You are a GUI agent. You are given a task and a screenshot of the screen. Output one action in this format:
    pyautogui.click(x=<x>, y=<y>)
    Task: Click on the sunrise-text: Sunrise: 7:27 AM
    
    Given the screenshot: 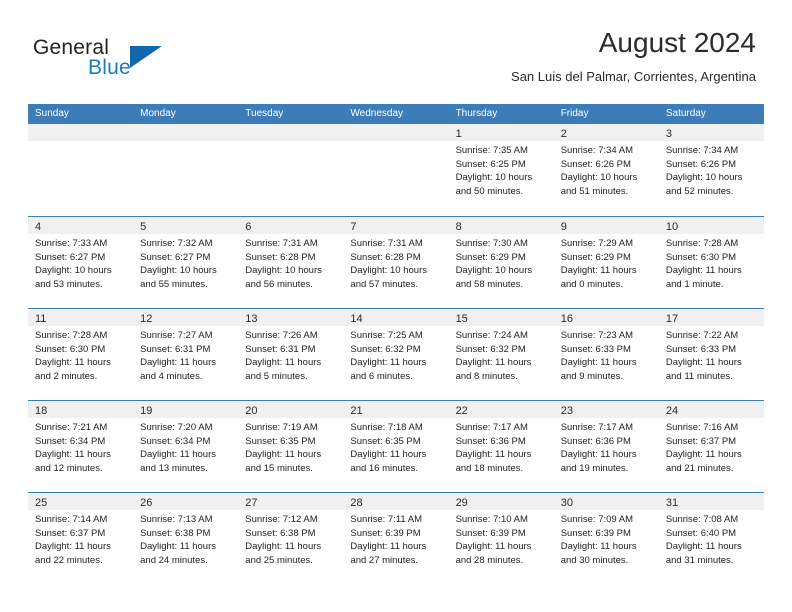 What is the action you would take?
    pyautogui.click(x=176, y=335)
    